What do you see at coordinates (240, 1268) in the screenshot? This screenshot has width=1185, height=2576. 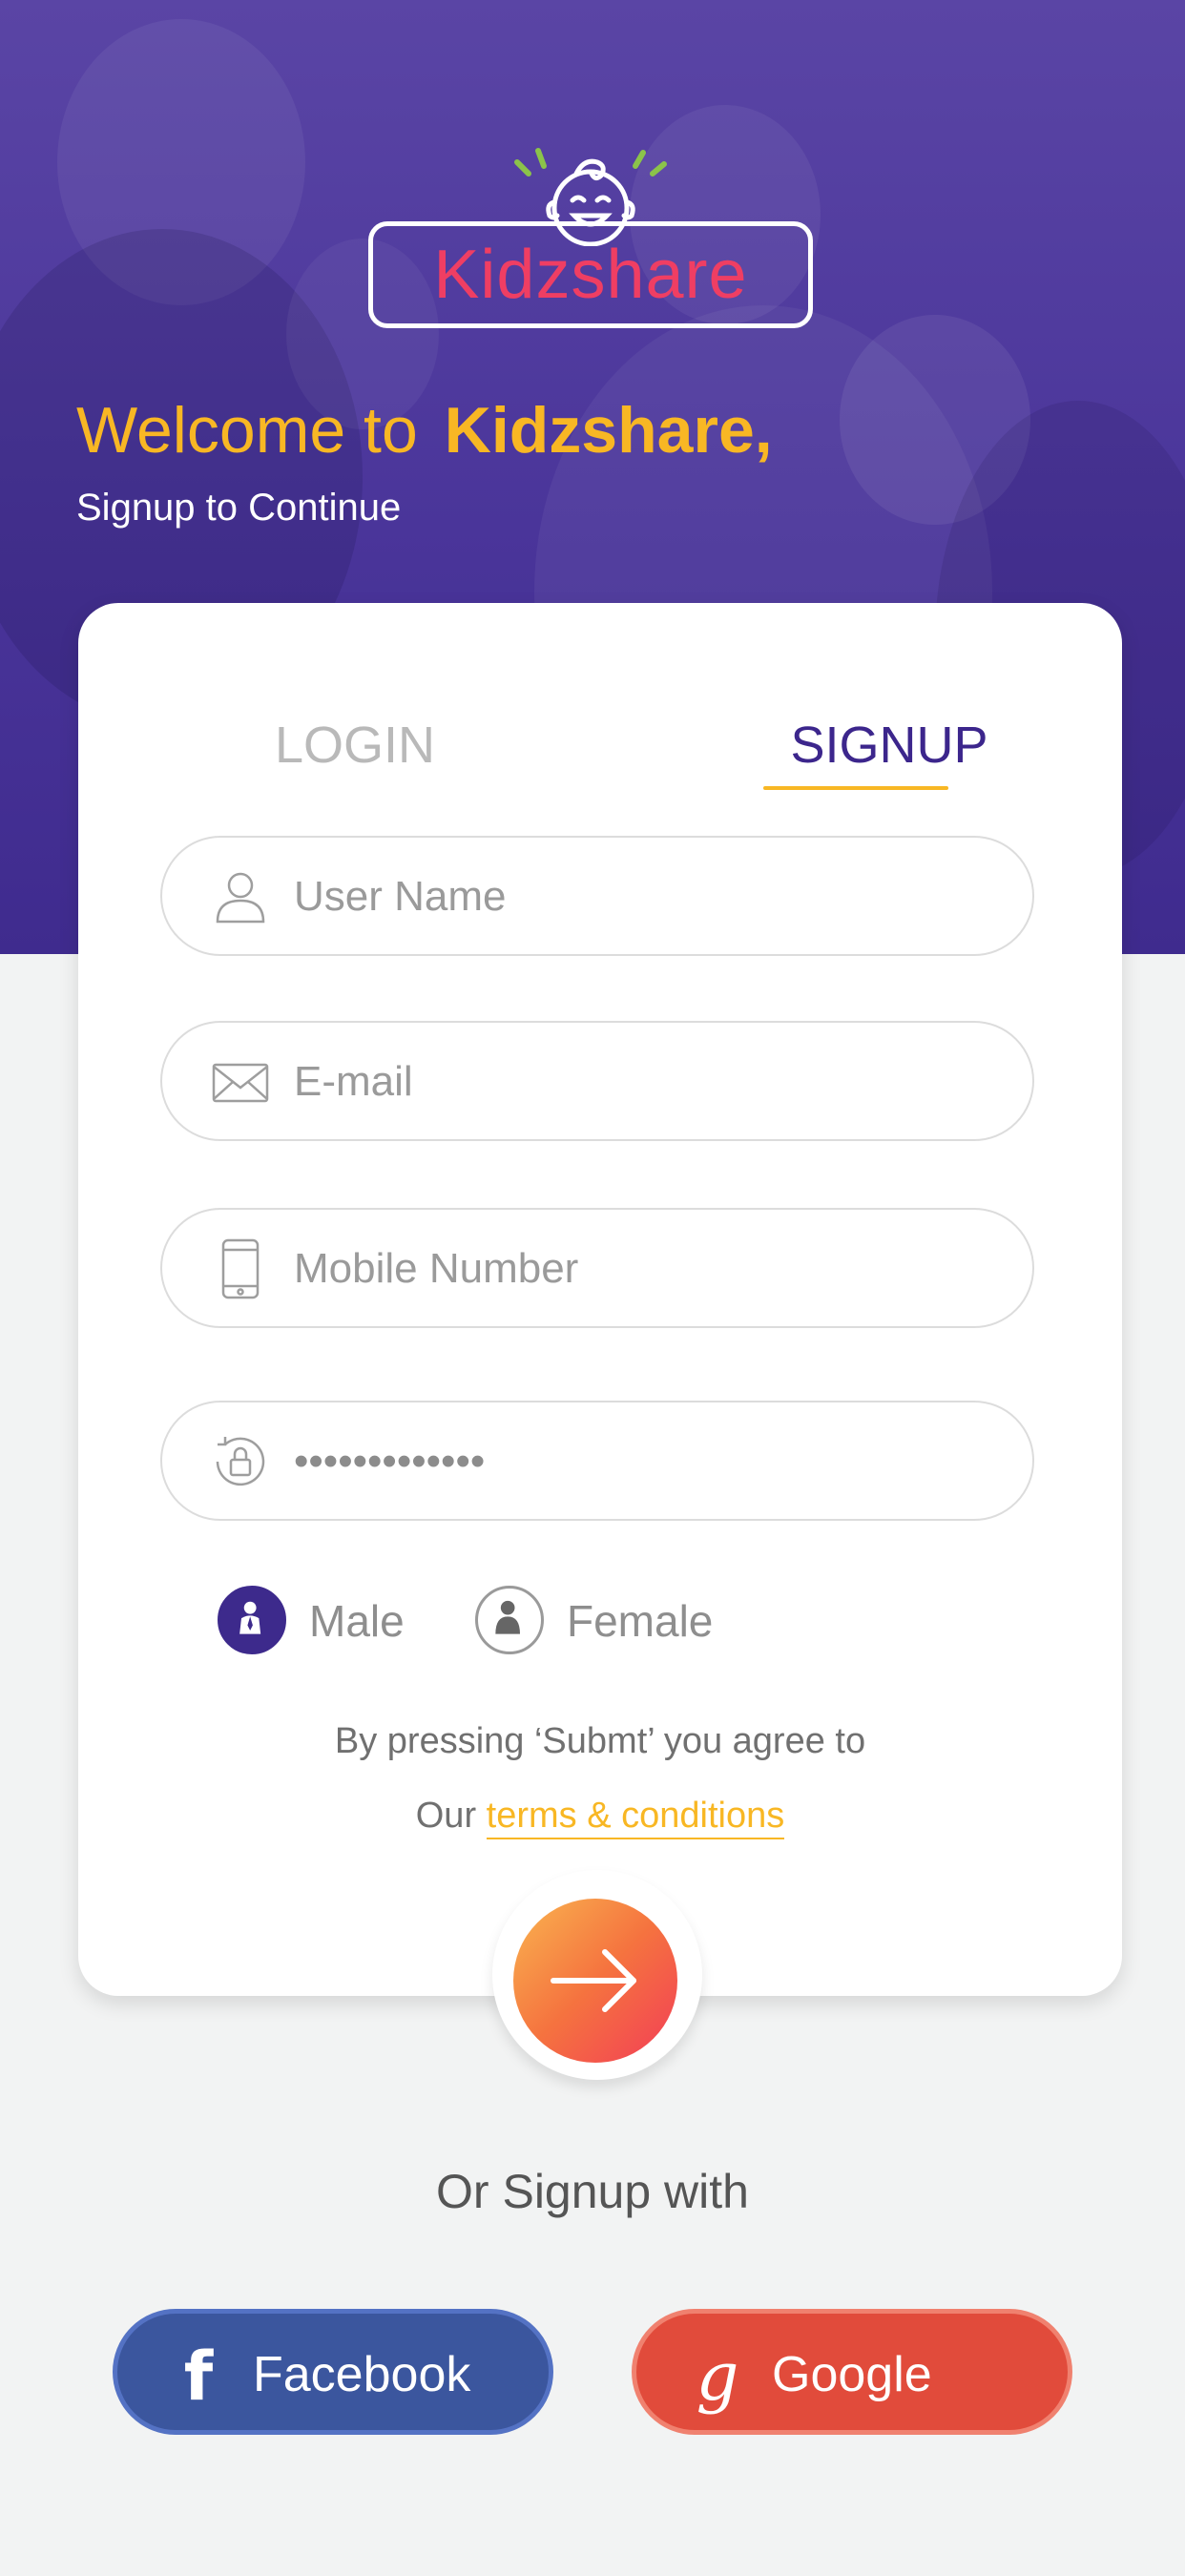 I see `phone-icon` at bounding box center [240, 1268].